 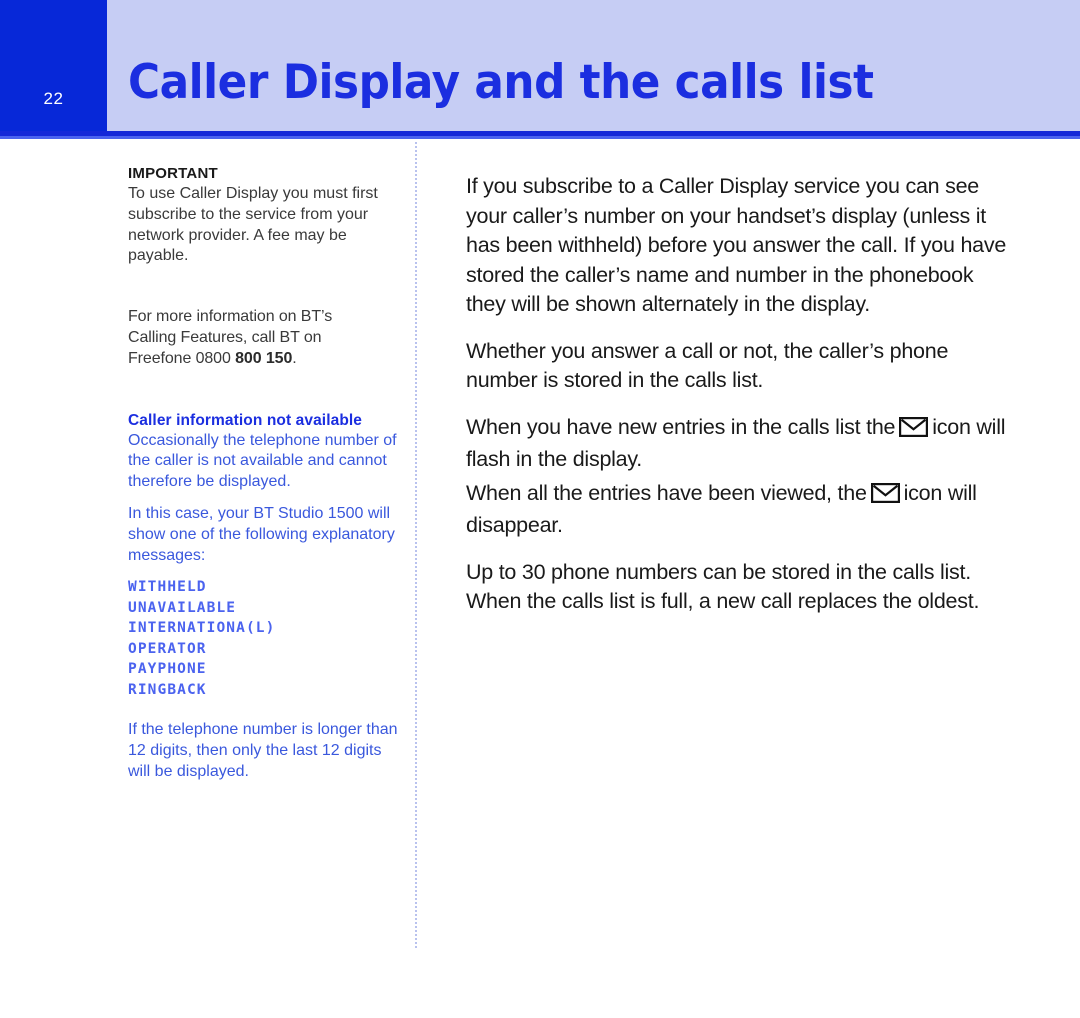 What do you see at coordinates (202, 628) in the screenshot?
I see `display-message-item: INTERNATIONA(L)` at bounding box center [202, 628].